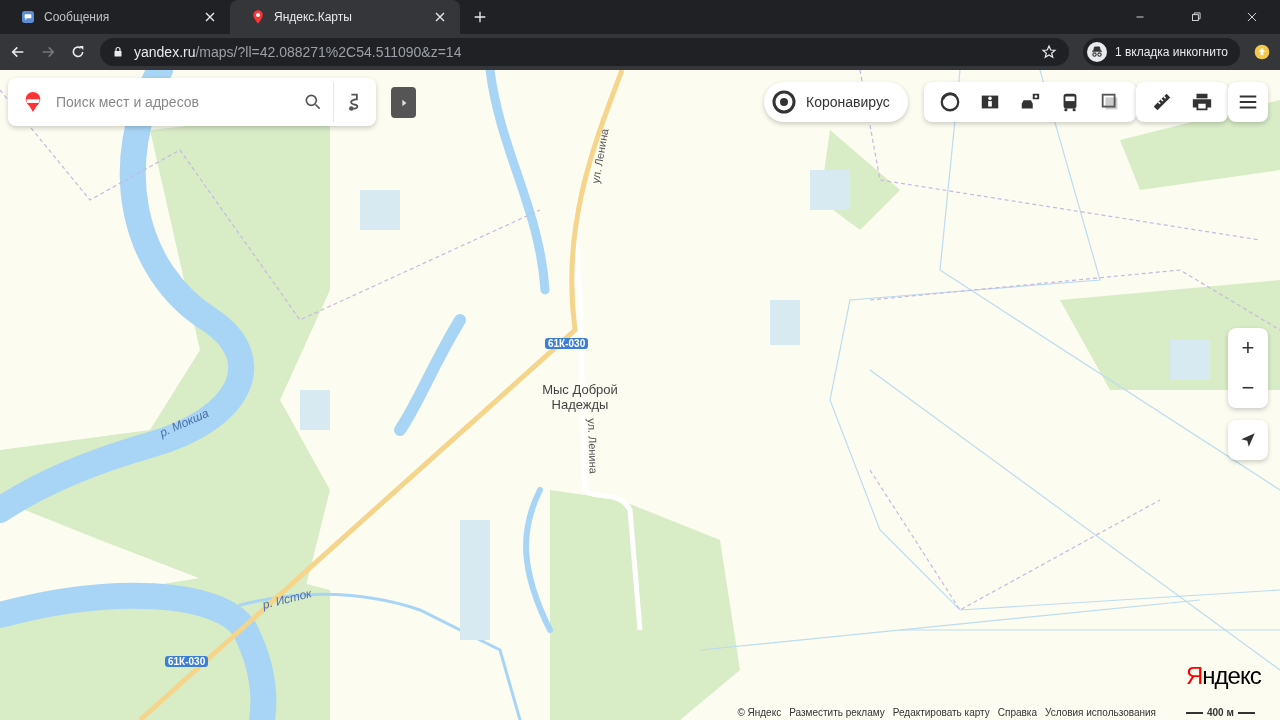 Image resolution: width=1280 pixels, height=720 pixels. Describe the element at coordinates (287, 599) in the screenshot. I see `river-label: р. Исток` at that location.